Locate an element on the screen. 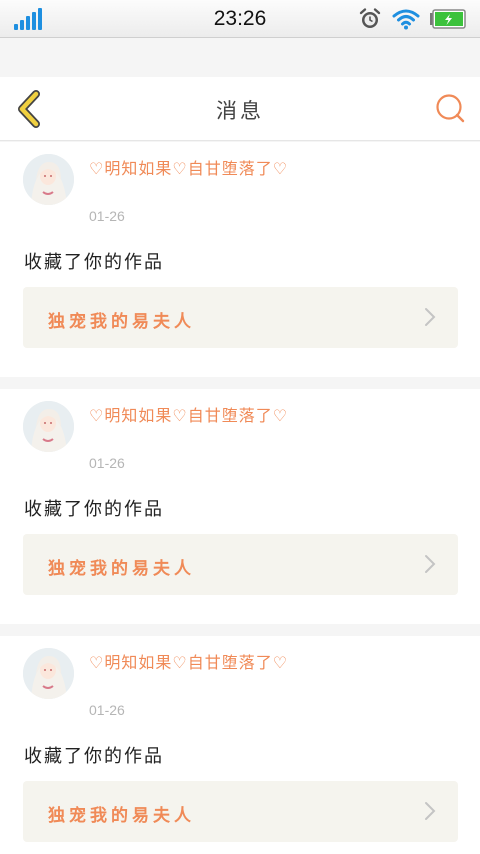 The image size is (480, 854). battery-charging-icon is located at coordinates (448, 19).